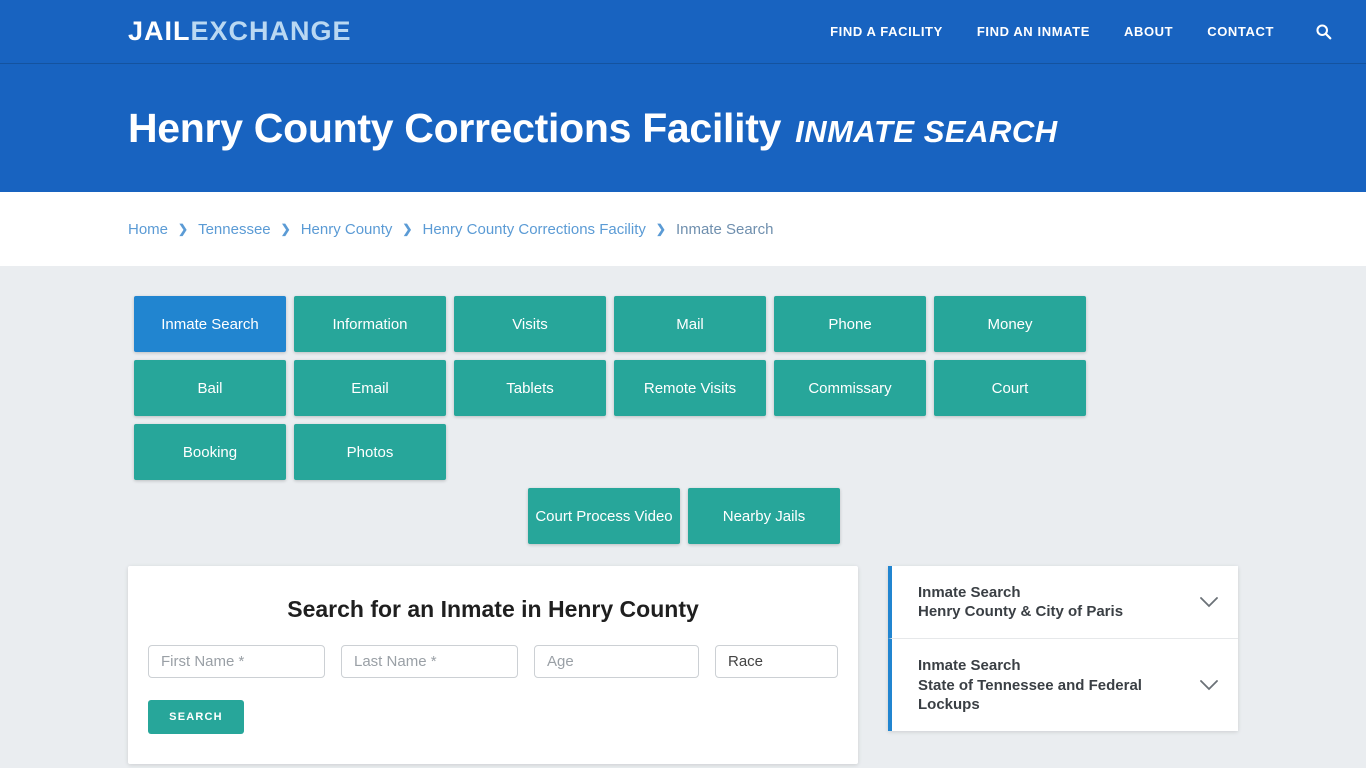 This screenshot has width=1366, height=768. What do you see at coordinates (530, 388) in the screenshot?
I see `tab-tablets: Tablets` at bounding box center [530, 388].